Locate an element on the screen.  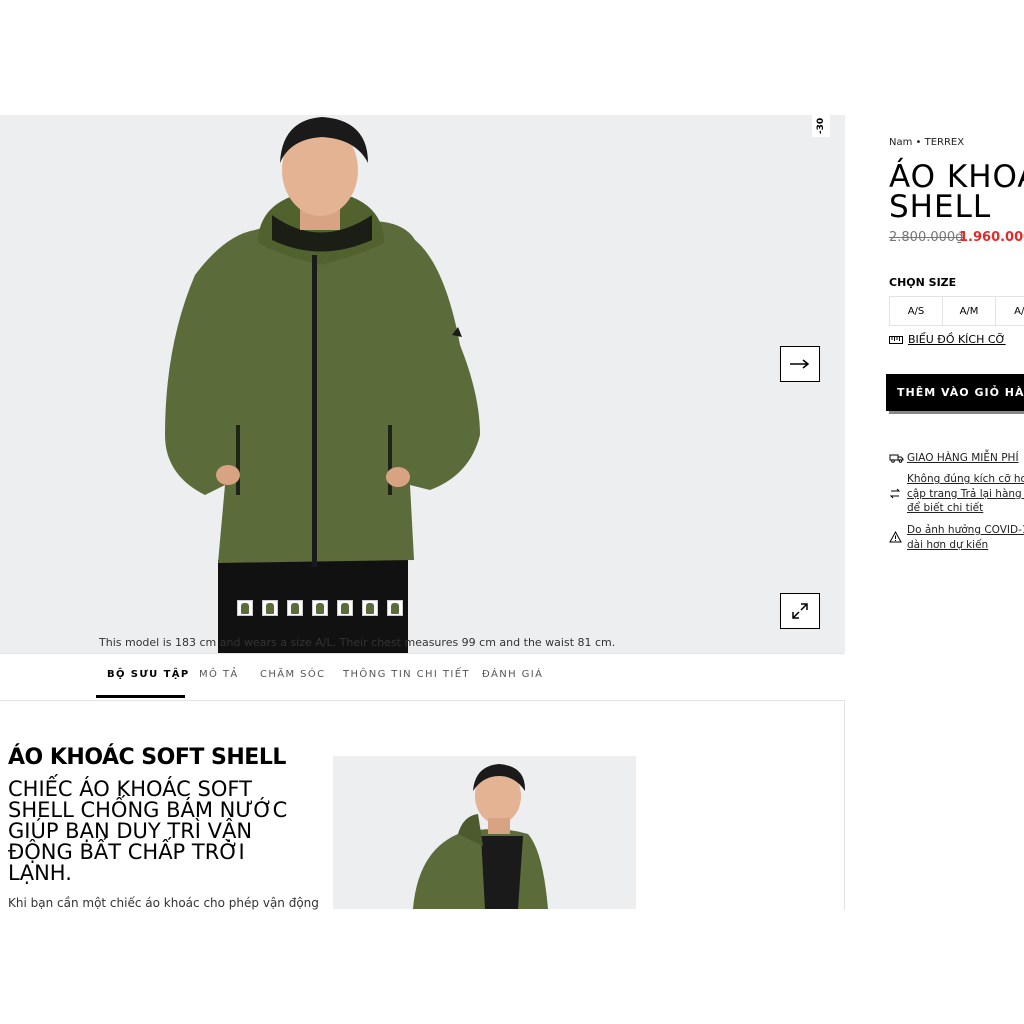
returns-line-3: để biết chi tiết is located at coordinates (945, 508).